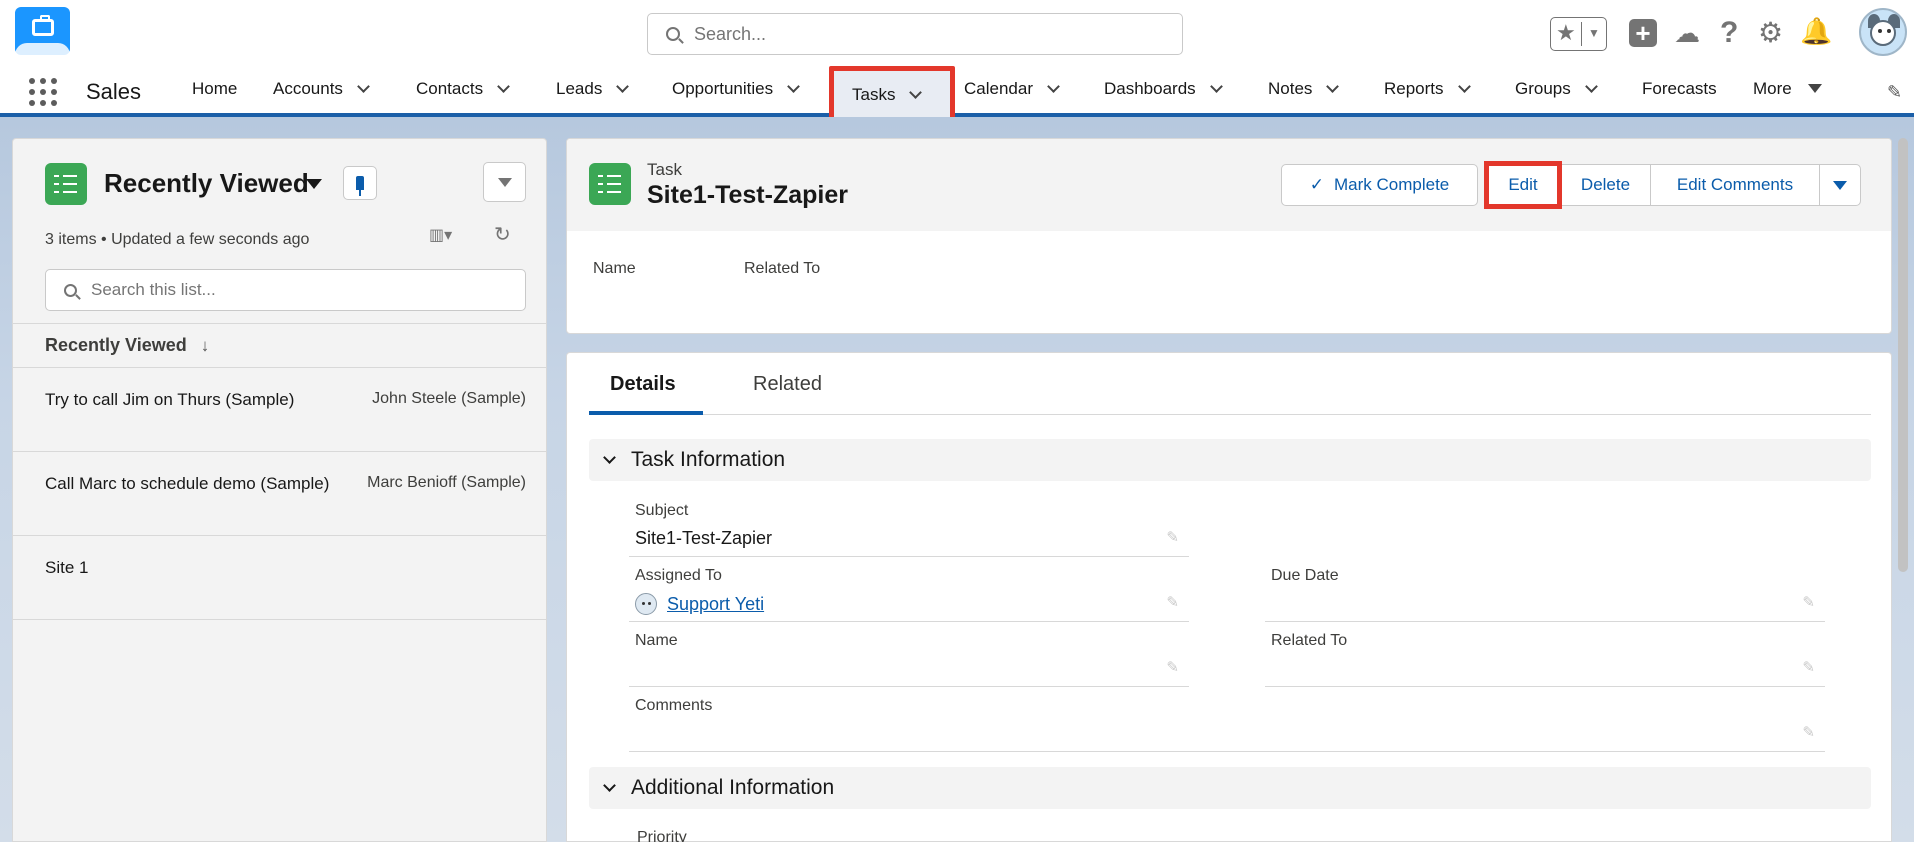  Describe the element at coordinates (787, 384) in the screenshot. I see `tab-related: Related` at that location.